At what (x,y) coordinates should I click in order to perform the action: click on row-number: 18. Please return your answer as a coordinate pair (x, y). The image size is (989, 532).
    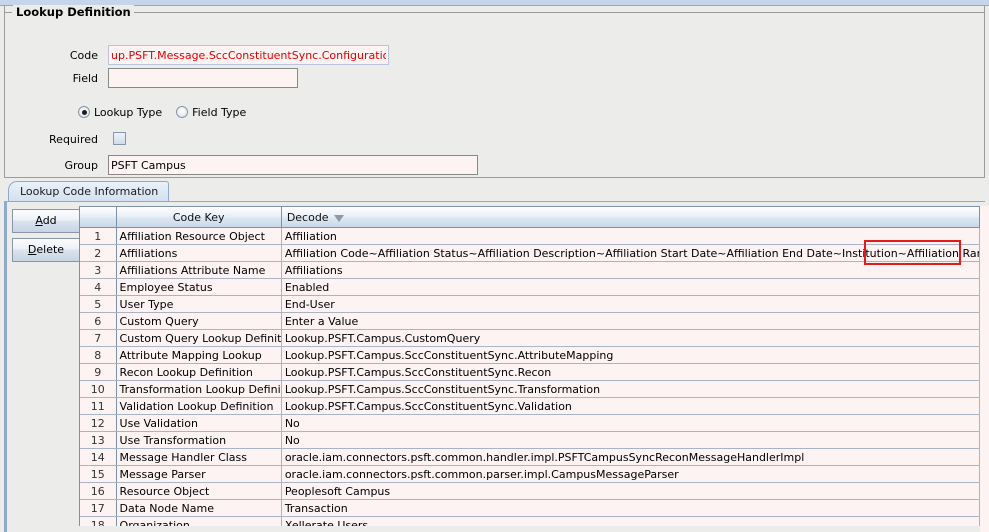
    Looking at the image, I should click on (98, 521).